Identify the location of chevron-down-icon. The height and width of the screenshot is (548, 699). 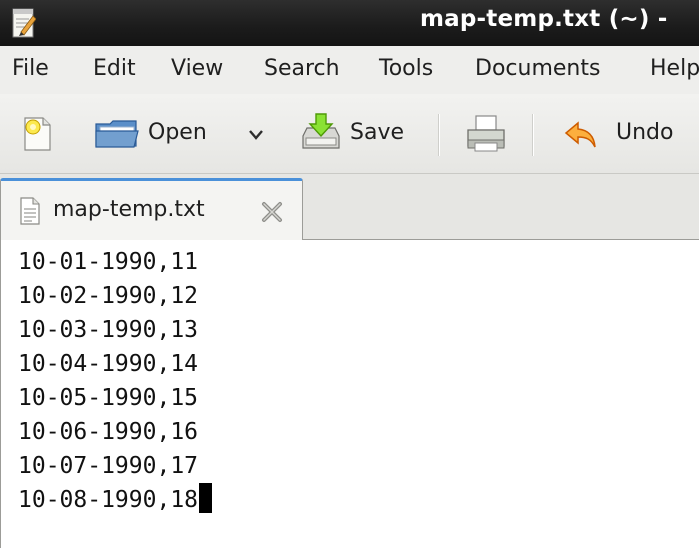
(256, 135).